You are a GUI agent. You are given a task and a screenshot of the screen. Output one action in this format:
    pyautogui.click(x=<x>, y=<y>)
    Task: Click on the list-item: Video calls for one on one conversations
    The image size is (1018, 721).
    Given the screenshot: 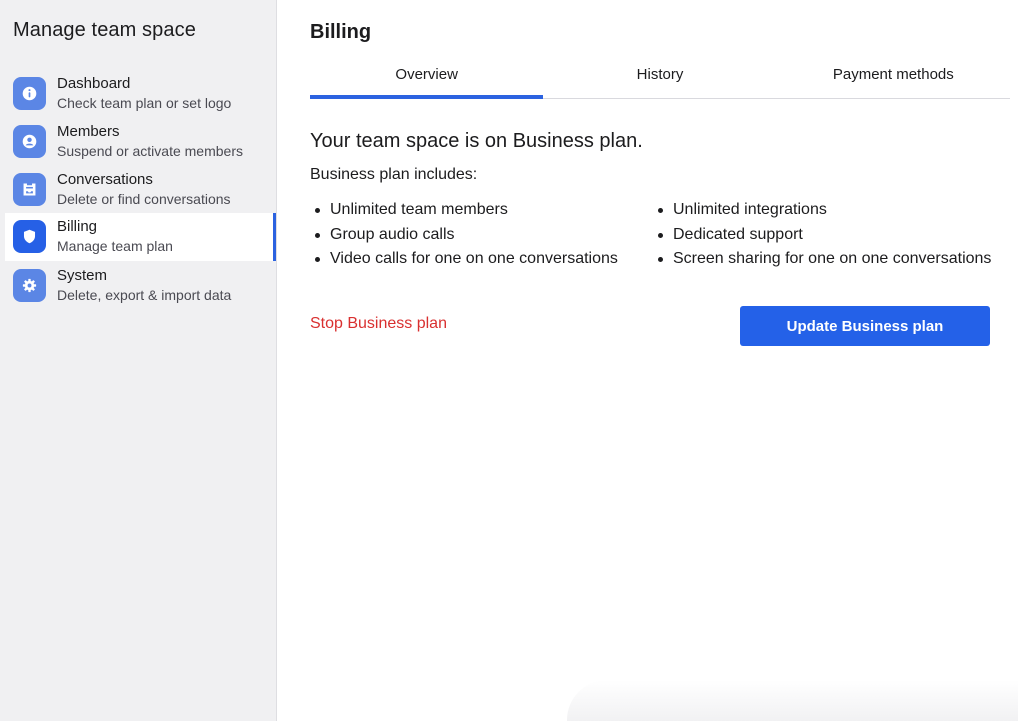 What is the action you would take?
    pyautogui.click(x=464, y=261)
    